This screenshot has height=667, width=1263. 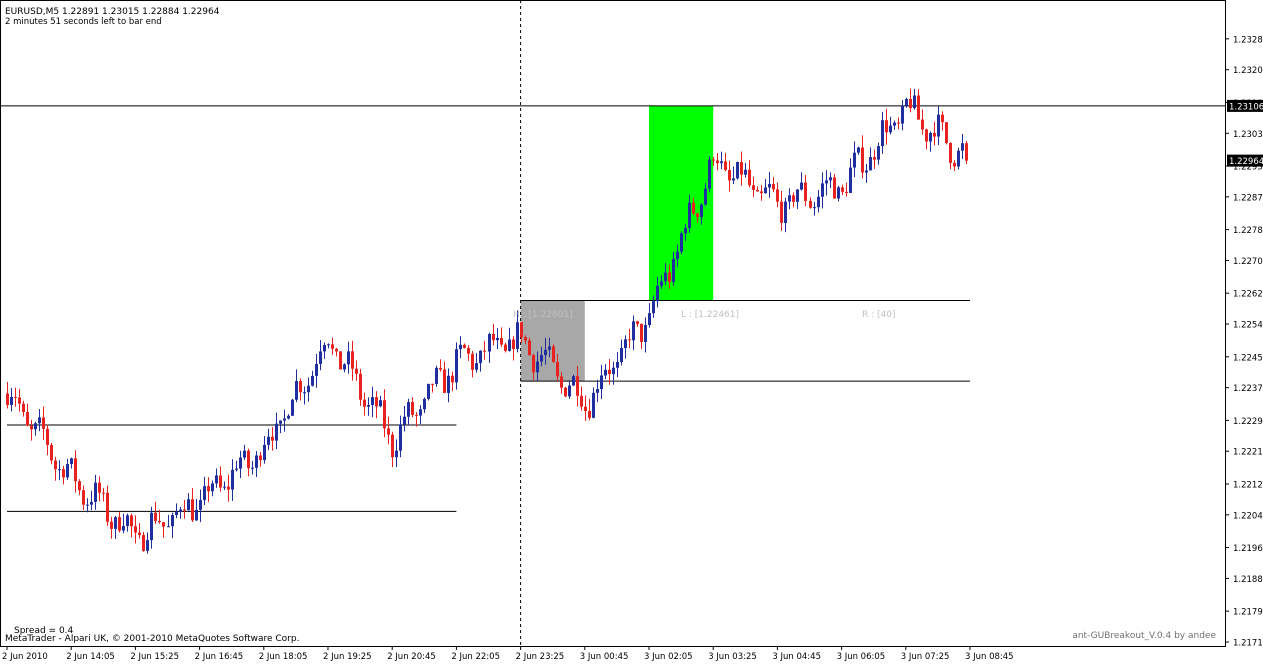 I want to click on price-tick-label: 1.21715, so click(x=1248, y=644).